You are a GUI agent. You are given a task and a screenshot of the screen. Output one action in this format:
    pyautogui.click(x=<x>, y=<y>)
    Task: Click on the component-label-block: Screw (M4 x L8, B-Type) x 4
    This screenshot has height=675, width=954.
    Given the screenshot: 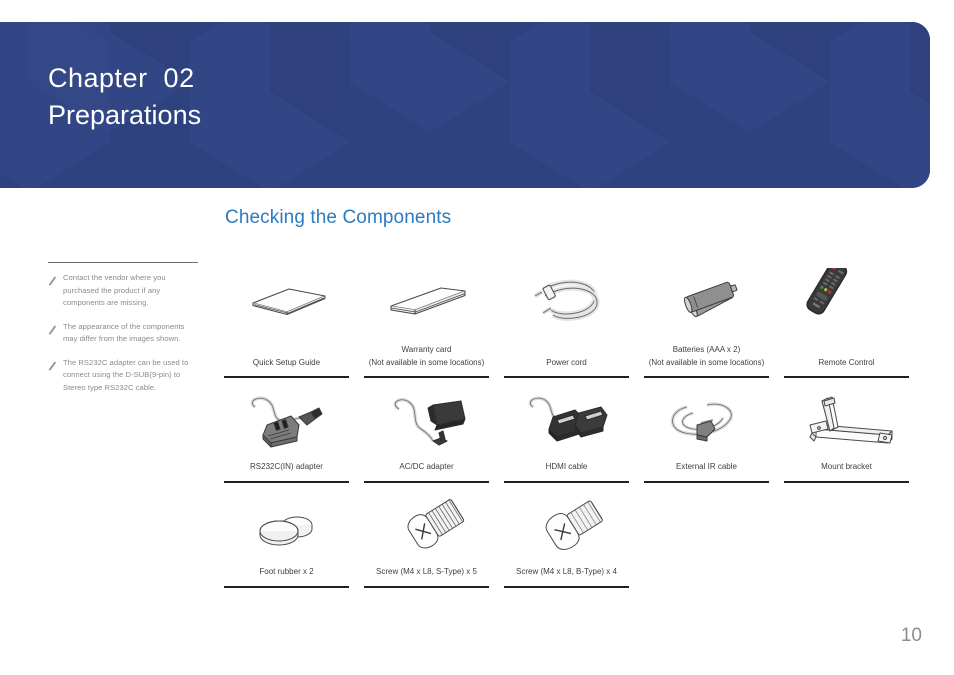 What is the action you would take?
    pyautogui.click(x=566, y=573)
    